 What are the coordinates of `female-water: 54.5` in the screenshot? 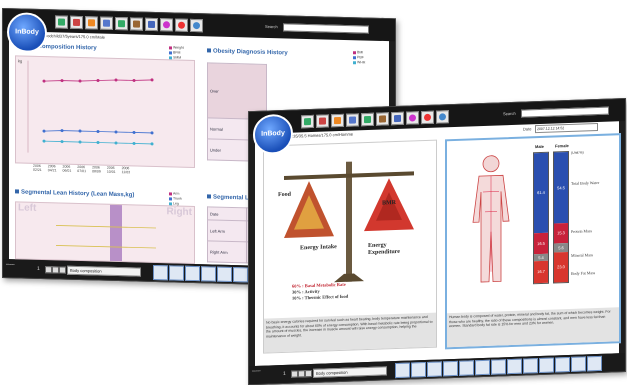 It's located at (561, 188).